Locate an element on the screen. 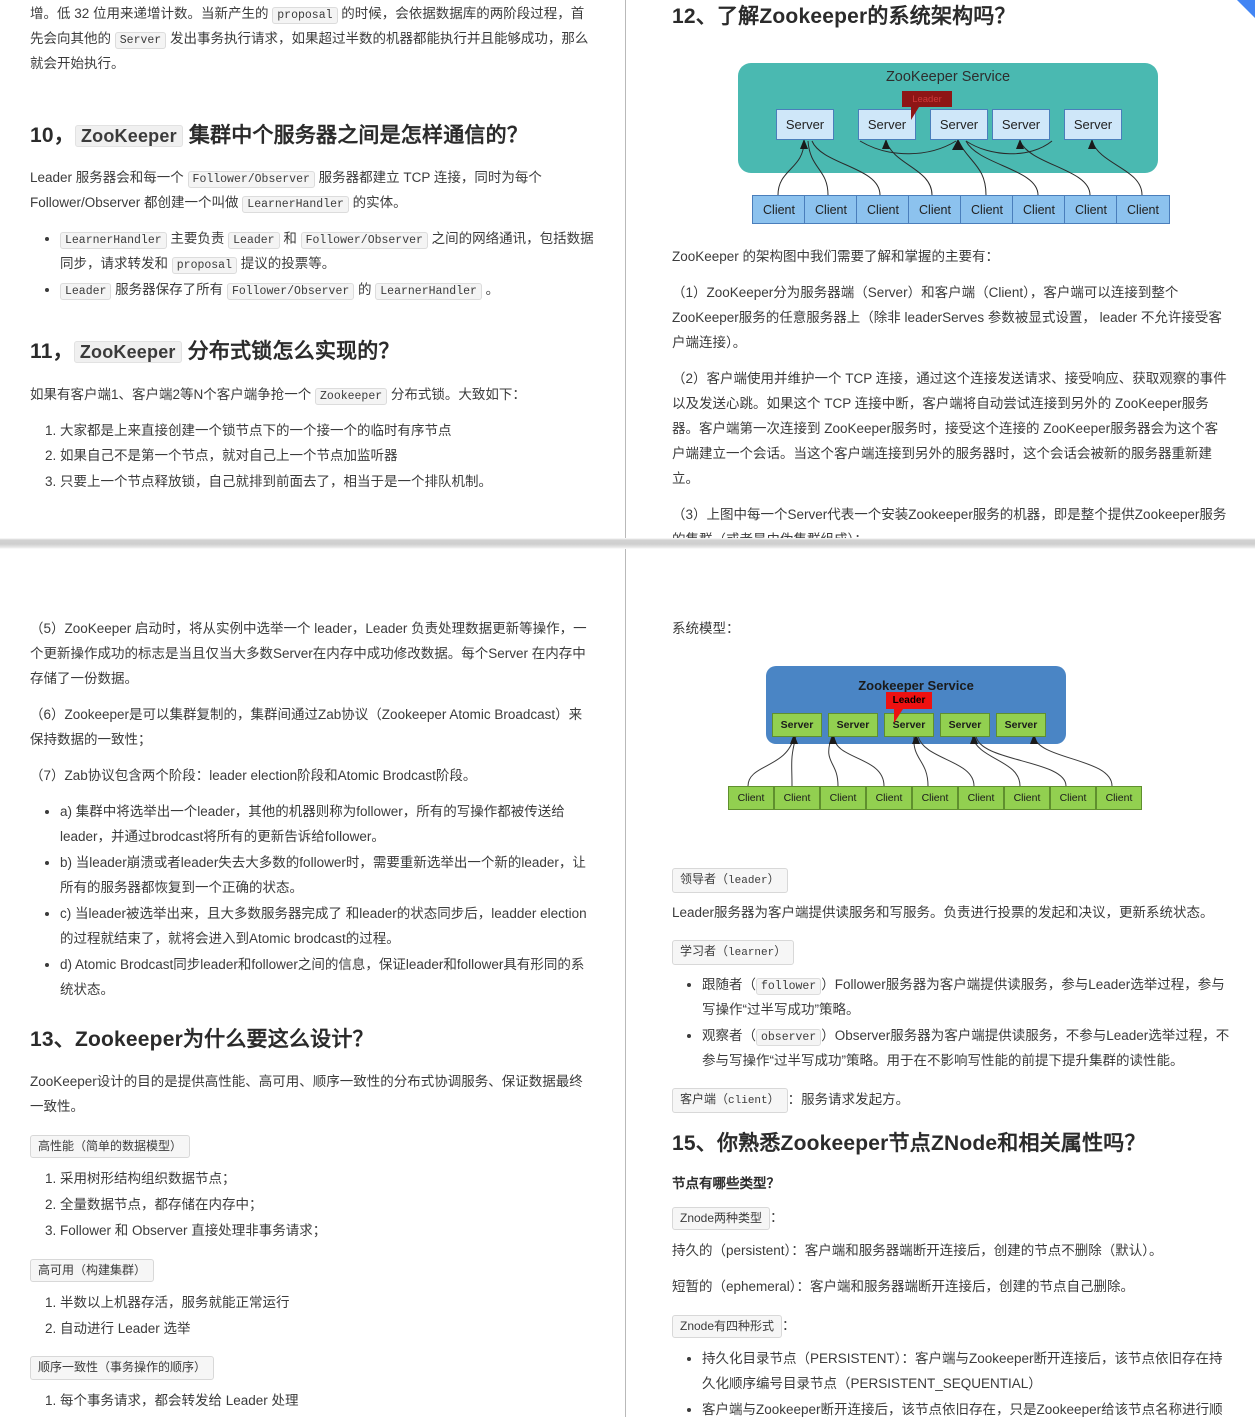 This screenshot has height=1417, width=1255. bullet-text: 主要负责 is located at coordinates (197, 239).